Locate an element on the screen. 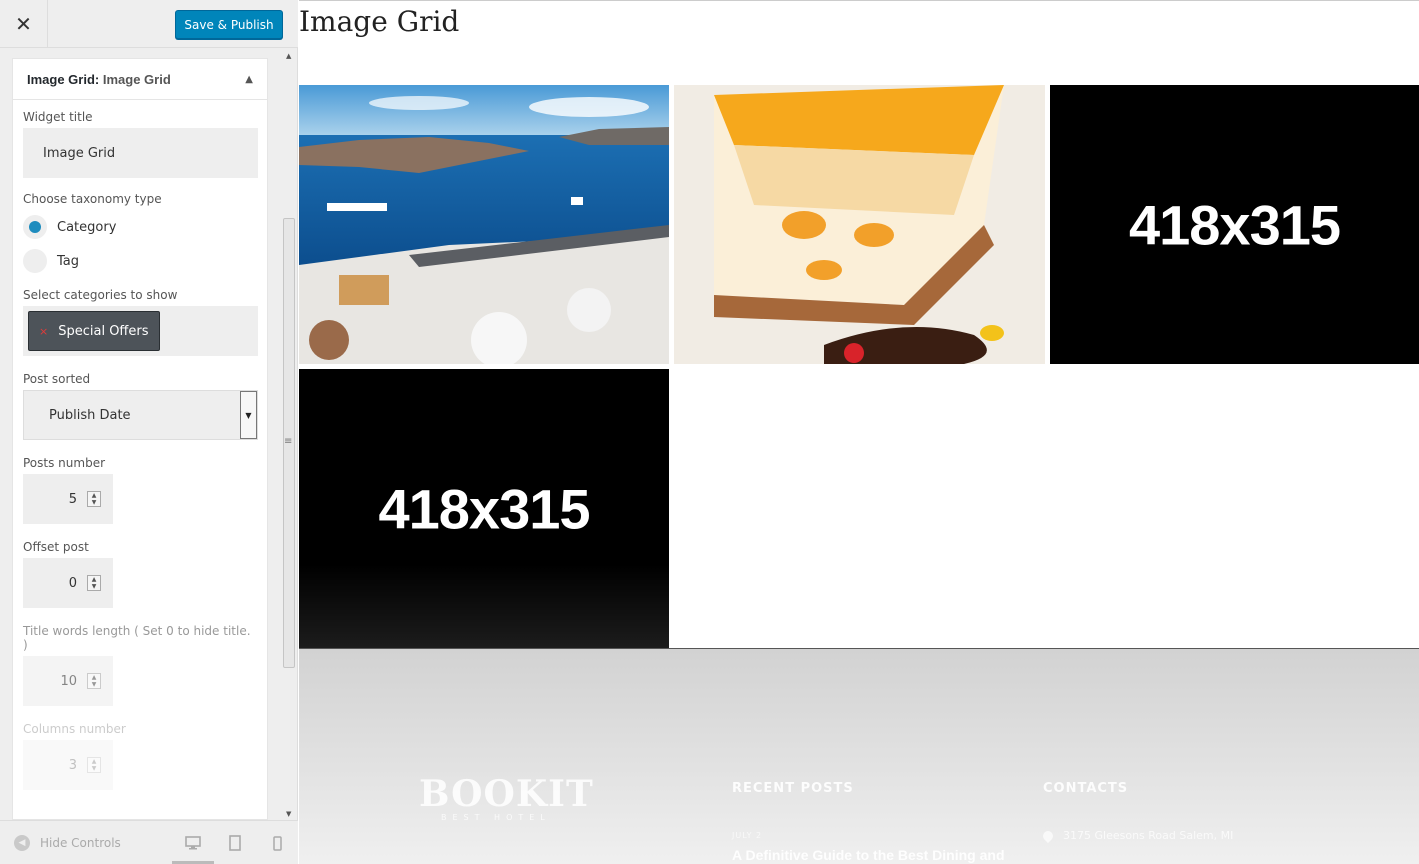 This screenshot has height=864, width=1419. post-sorted-value: Publish Date is located at coordinates (90, 415).